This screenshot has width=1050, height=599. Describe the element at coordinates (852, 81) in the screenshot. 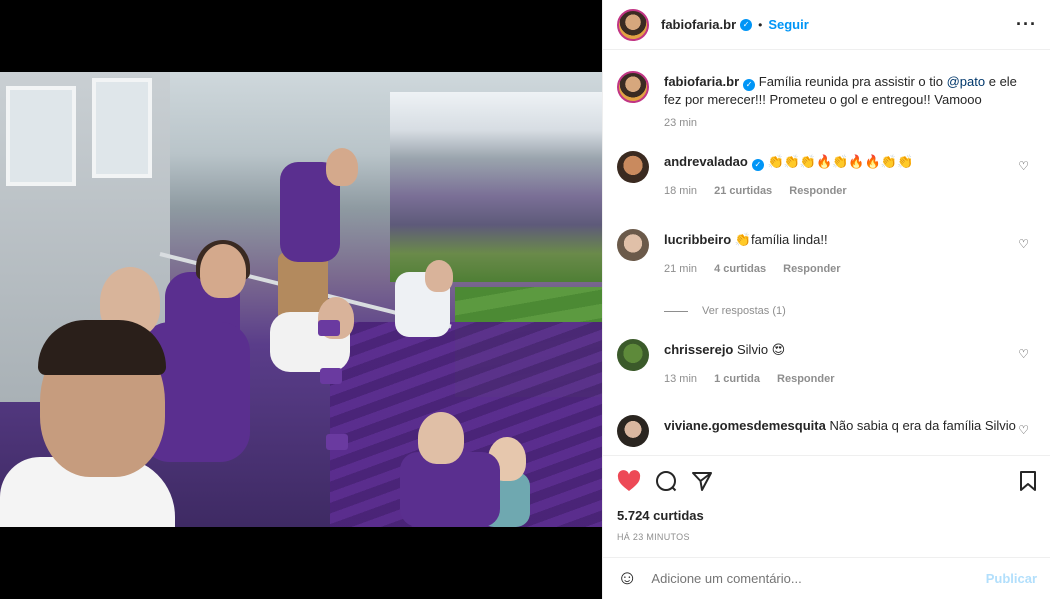

I see `caption-text-before: Família reunida pra assistir o tio` at that location.